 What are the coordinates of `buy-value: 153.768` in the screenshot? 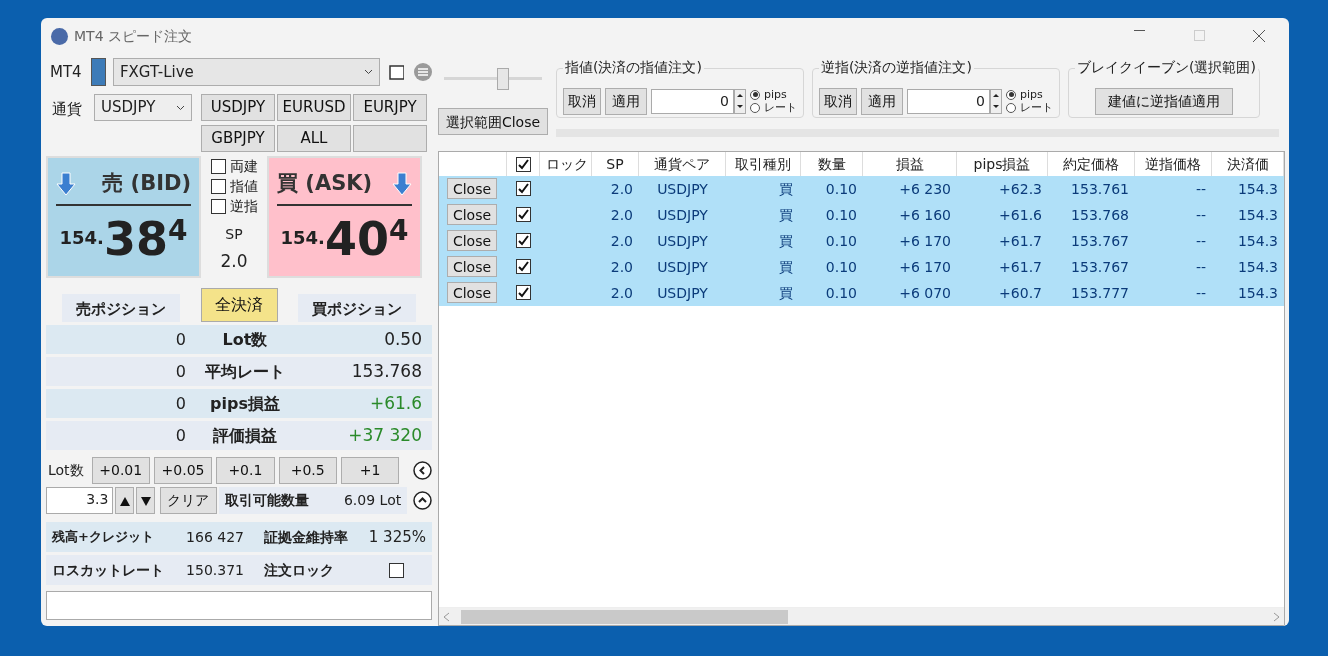 It's located at (386, 371).